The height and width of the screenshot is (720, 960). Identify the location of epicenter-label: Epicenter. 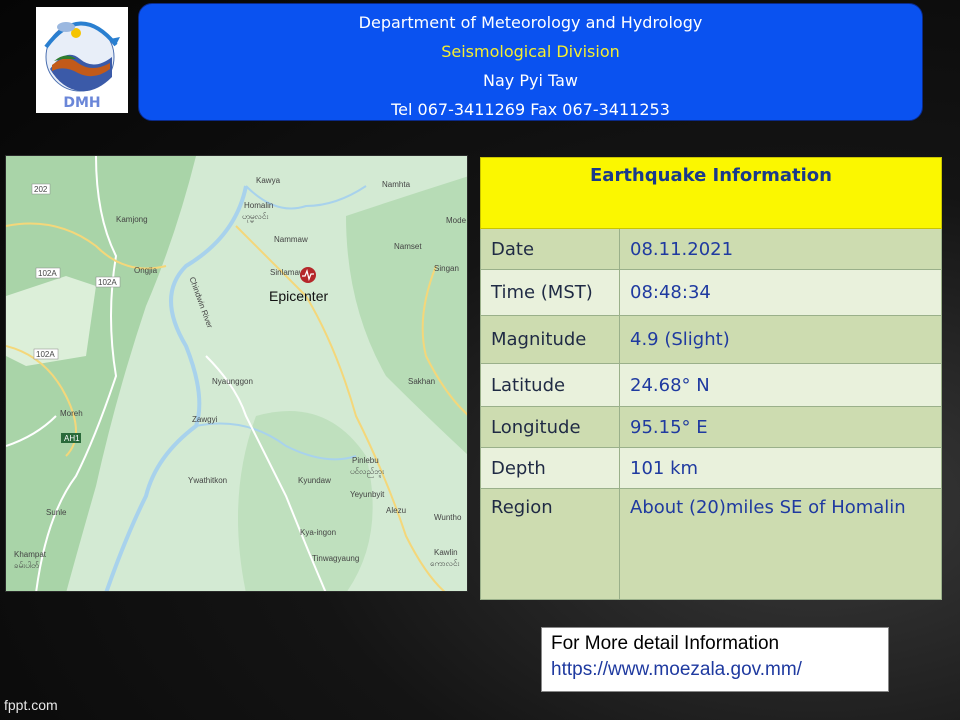
(299, 296).